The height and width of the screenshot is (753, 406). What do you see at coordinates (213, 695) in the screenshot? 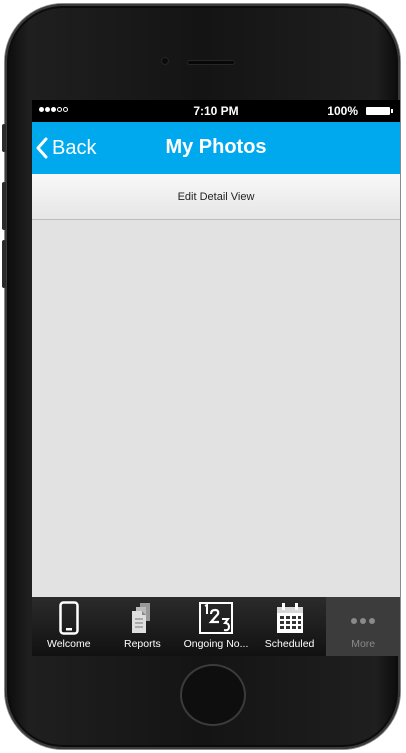
I see `home-button` at bounding box center [213, 695].